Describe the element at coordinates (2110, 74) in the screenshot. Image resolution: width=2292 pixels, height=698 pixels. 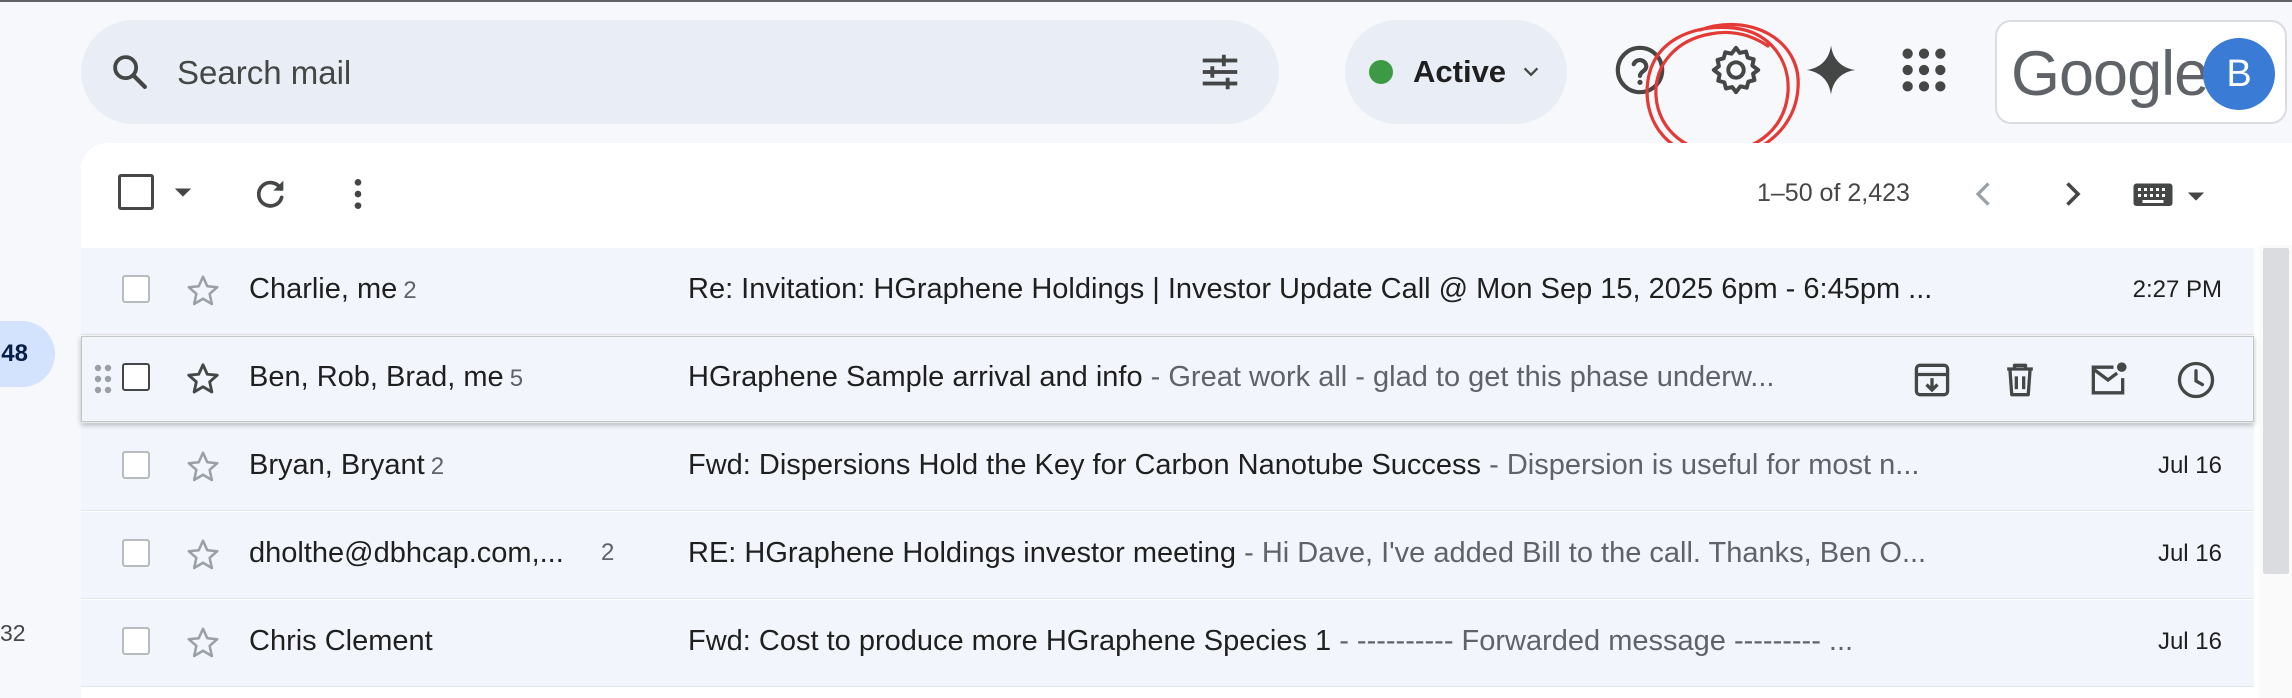
I see `google-logo: Google` at that location.